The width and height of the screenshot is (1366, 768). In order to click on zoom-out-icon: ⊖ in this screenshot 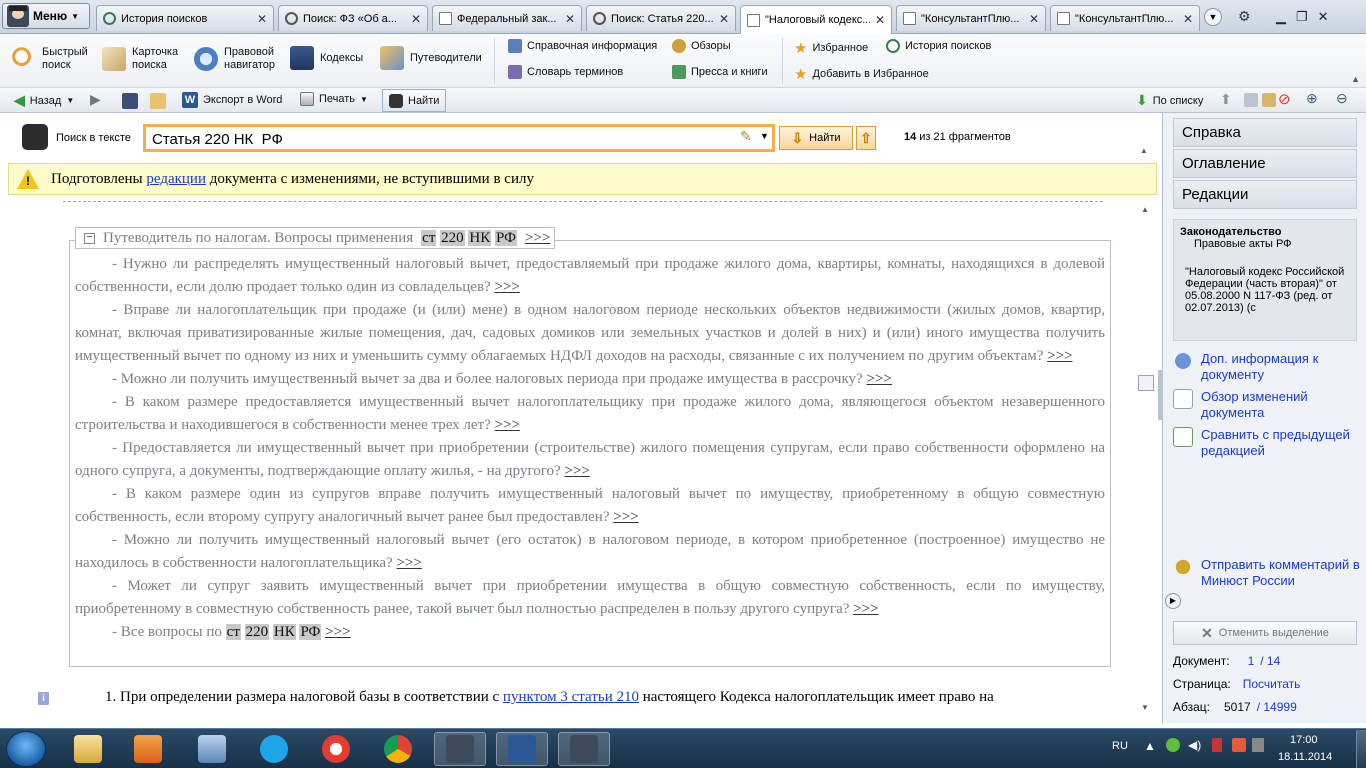, I will do `click(1342, 98)`.